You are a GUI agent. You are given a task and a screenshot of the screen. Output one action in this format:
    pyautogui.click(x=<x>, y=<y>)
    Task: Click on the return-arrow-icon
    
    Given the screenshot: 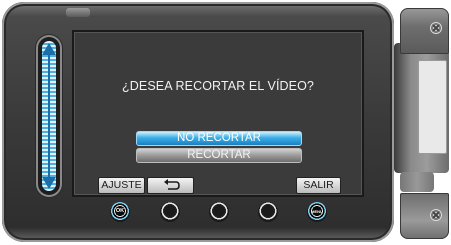 What is the action you would take?
    pyautogui.click(x=171, y=184)
    